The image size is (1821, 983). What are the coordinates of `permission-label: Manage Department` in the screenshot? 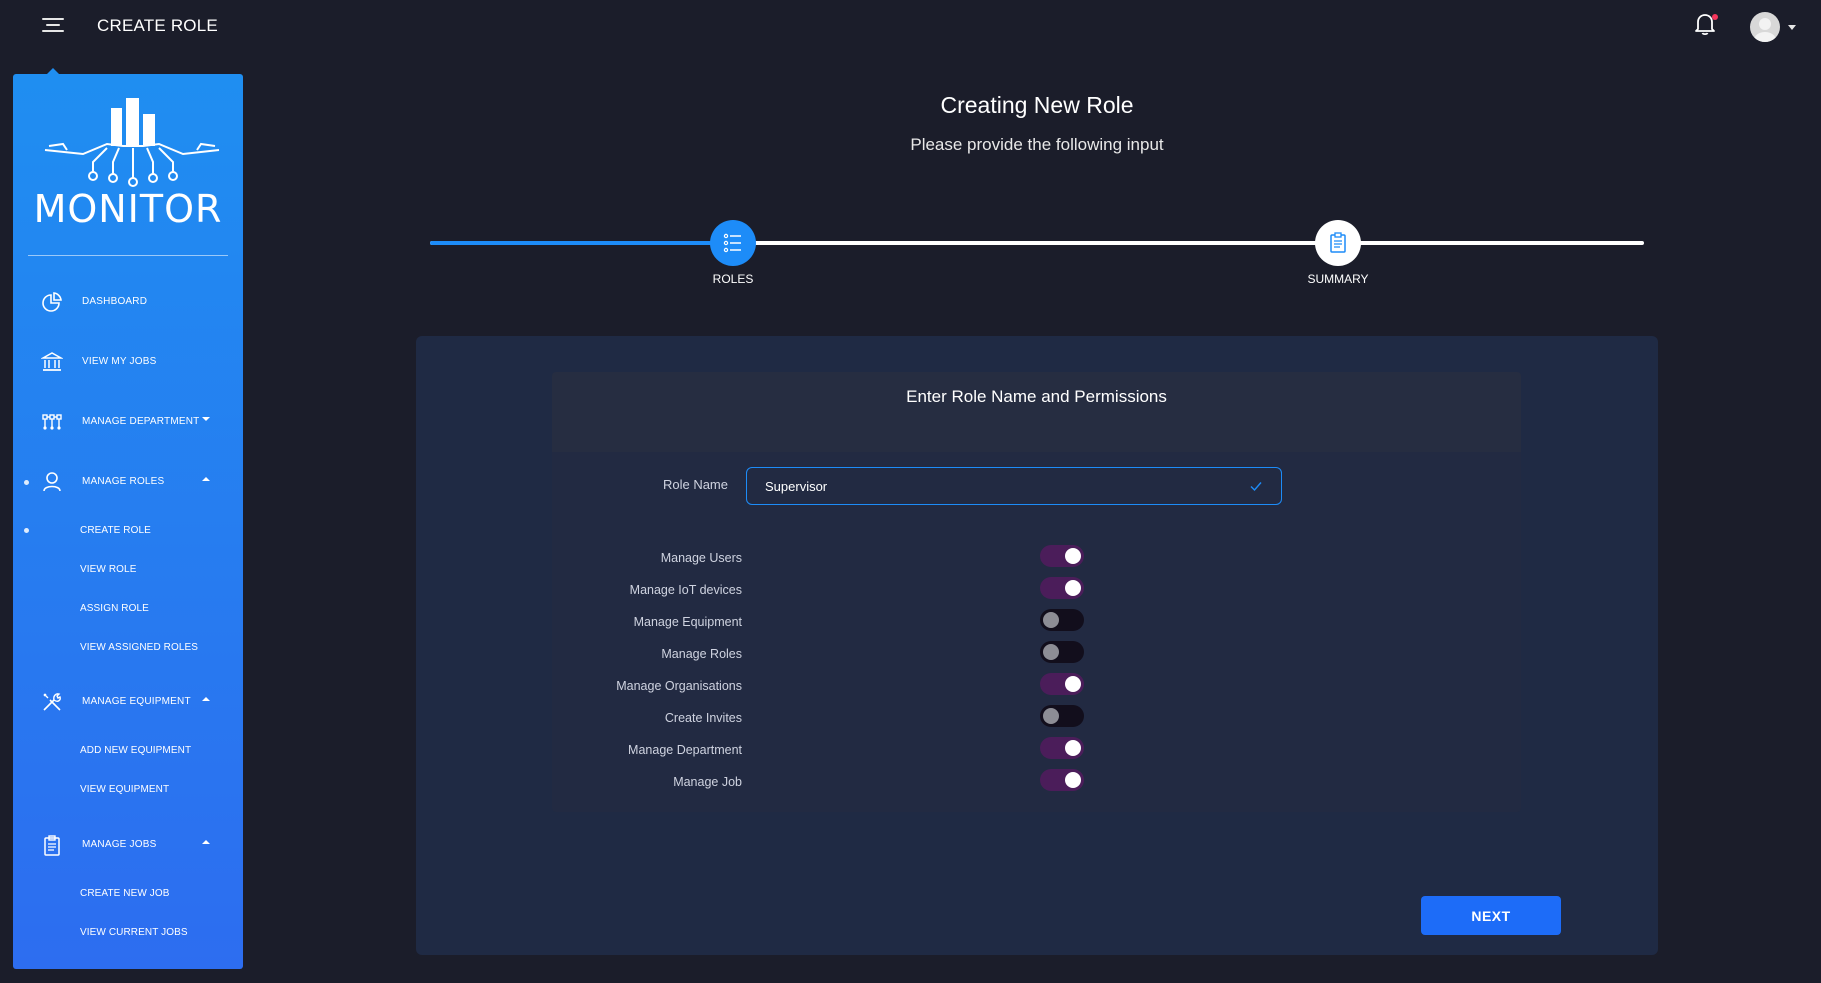 It's located at (685, 750).